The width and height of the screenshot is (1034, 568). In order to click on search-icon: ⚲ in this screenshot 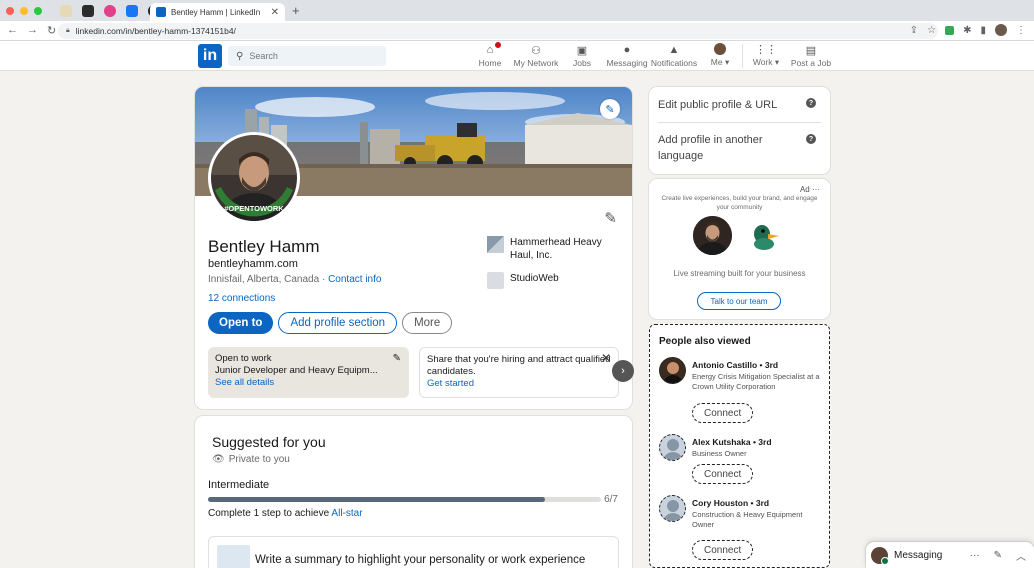, I will do `click(240, 56)`.